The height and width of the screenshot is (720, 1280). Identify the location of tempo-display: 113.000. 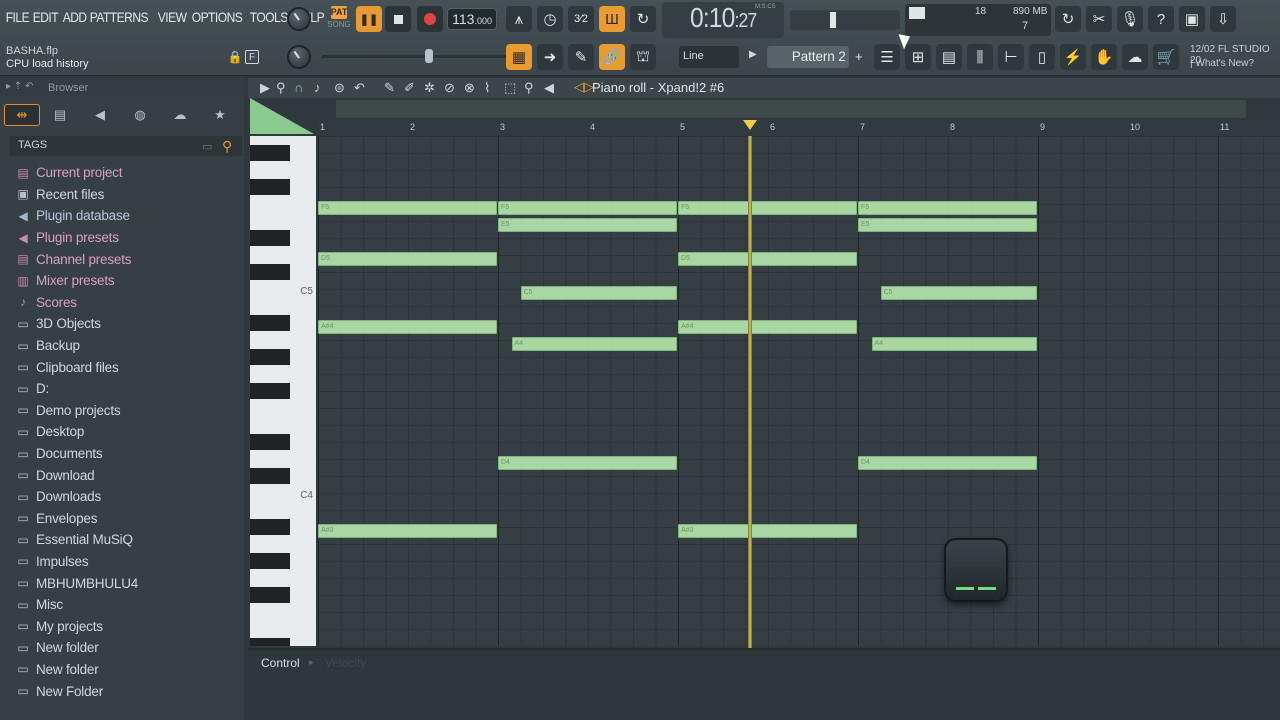
(472, 19).